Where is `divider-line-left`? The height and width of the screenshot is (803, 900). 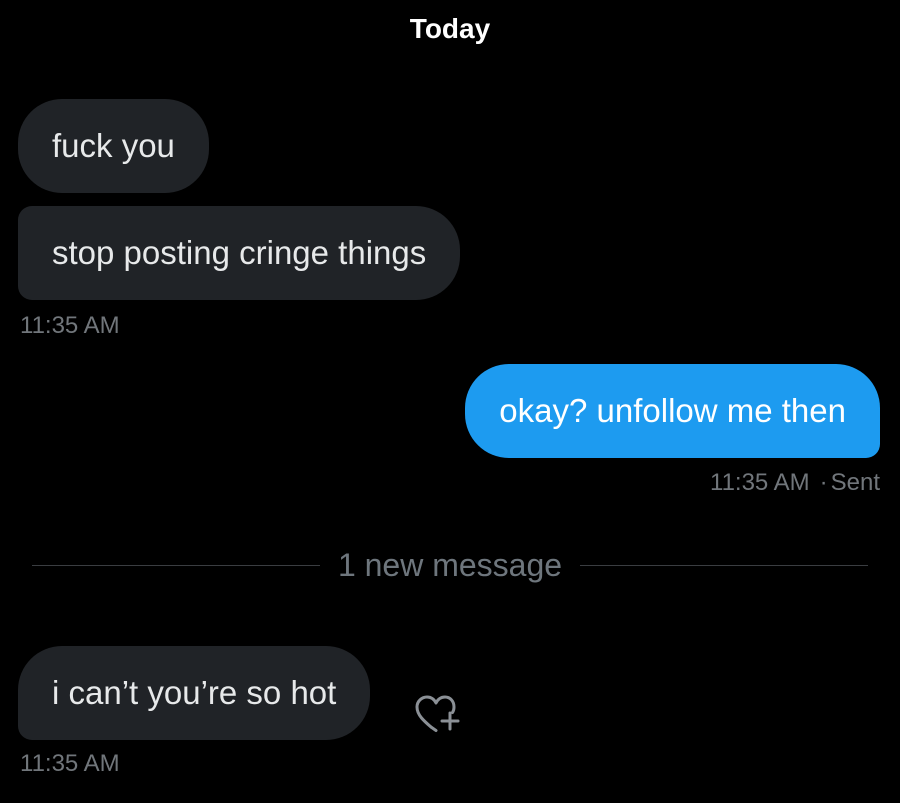 divider-line-left is located at coordinates (176, 565).